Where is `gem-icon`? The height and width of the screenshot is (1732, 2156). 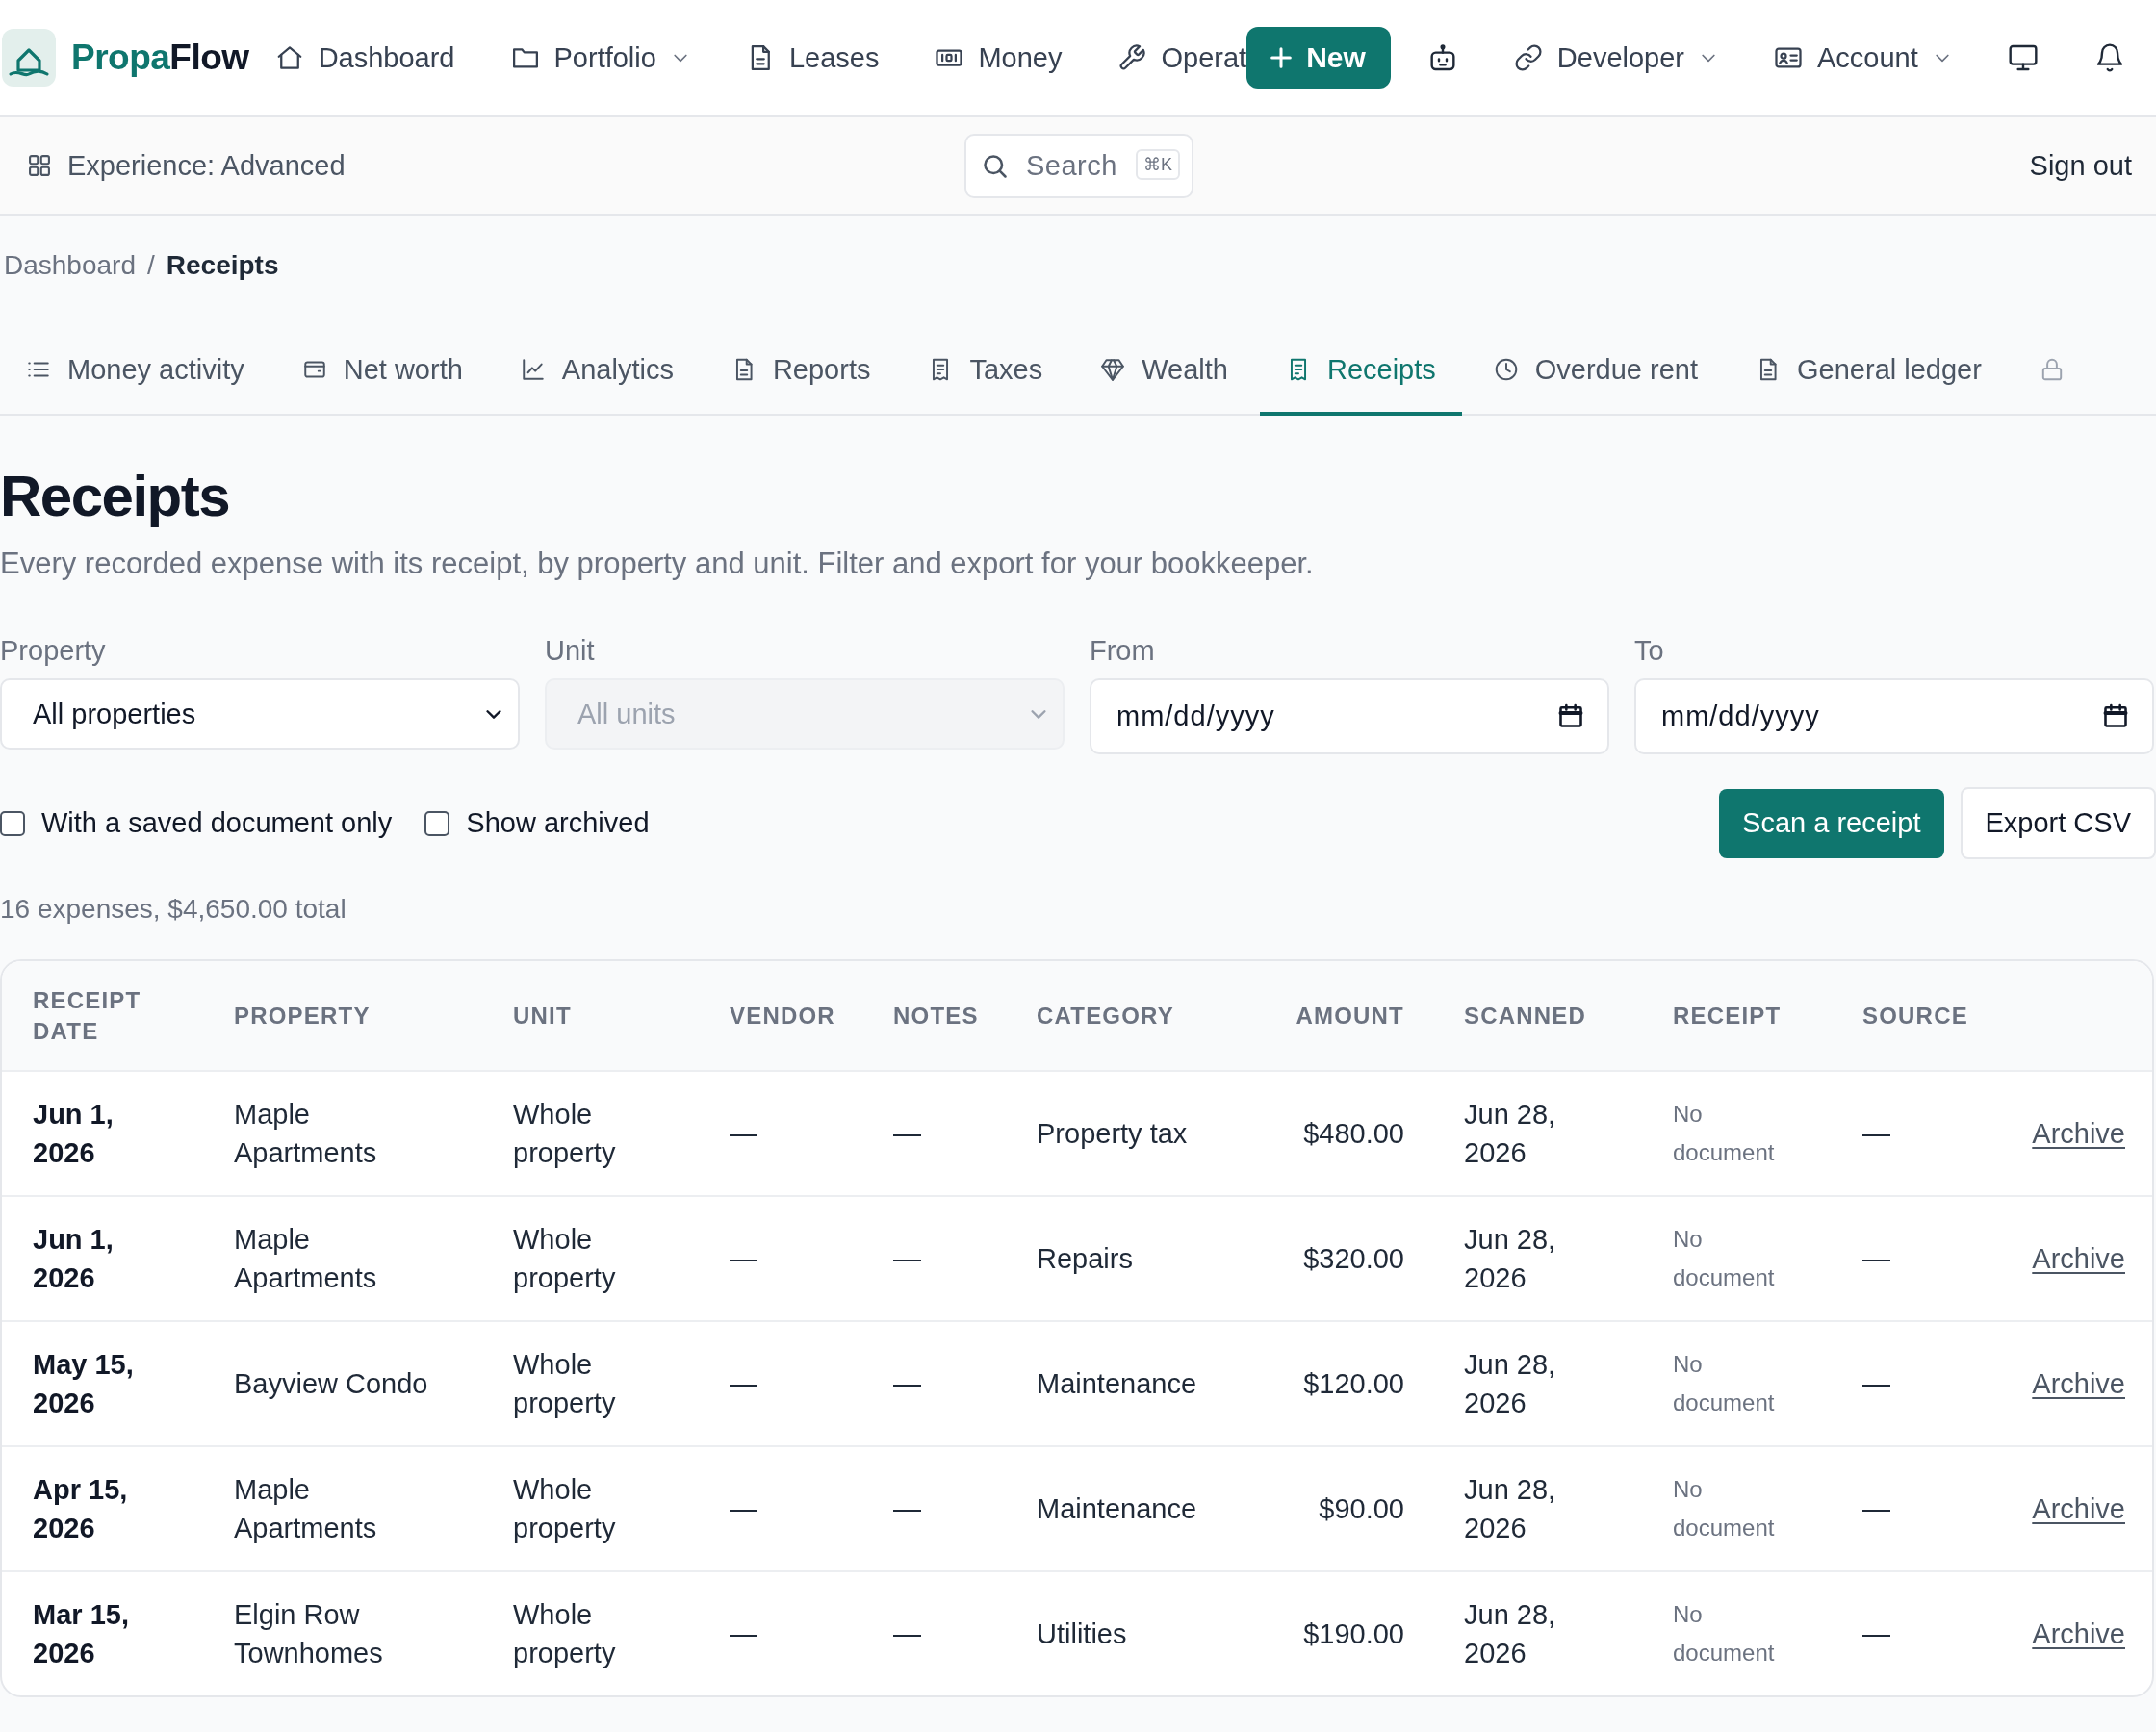
gem-icon is located at coordinates (1113, 369).